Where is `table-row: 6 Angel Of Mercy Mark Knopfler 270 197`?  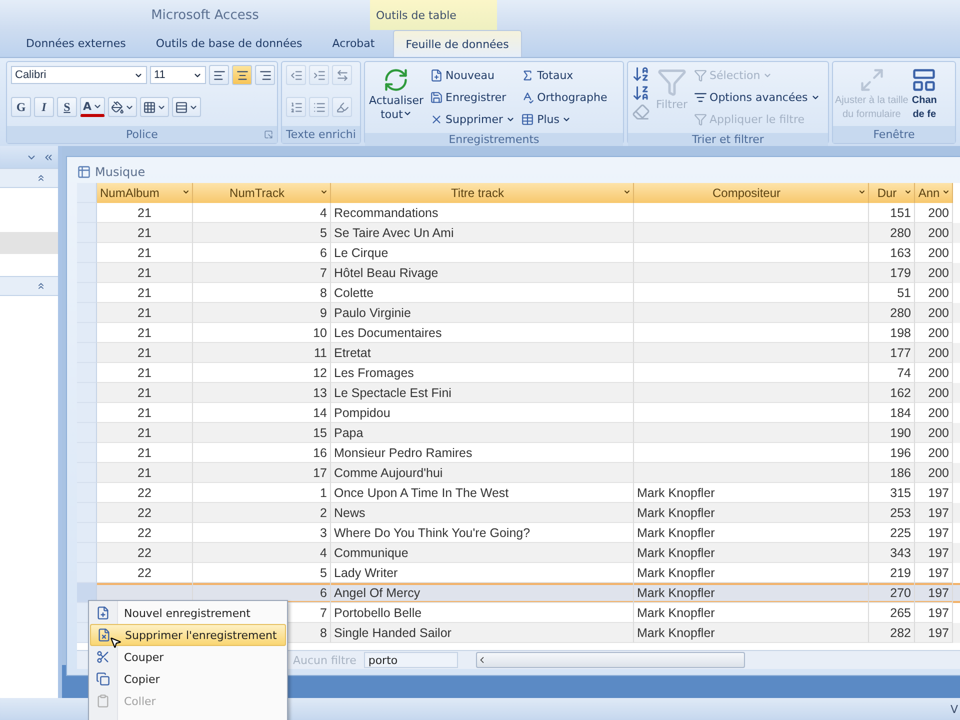
table-row: 6 Angel Of Mercy Mark Knopfler 270 197 is located at coordinates (518, 593).